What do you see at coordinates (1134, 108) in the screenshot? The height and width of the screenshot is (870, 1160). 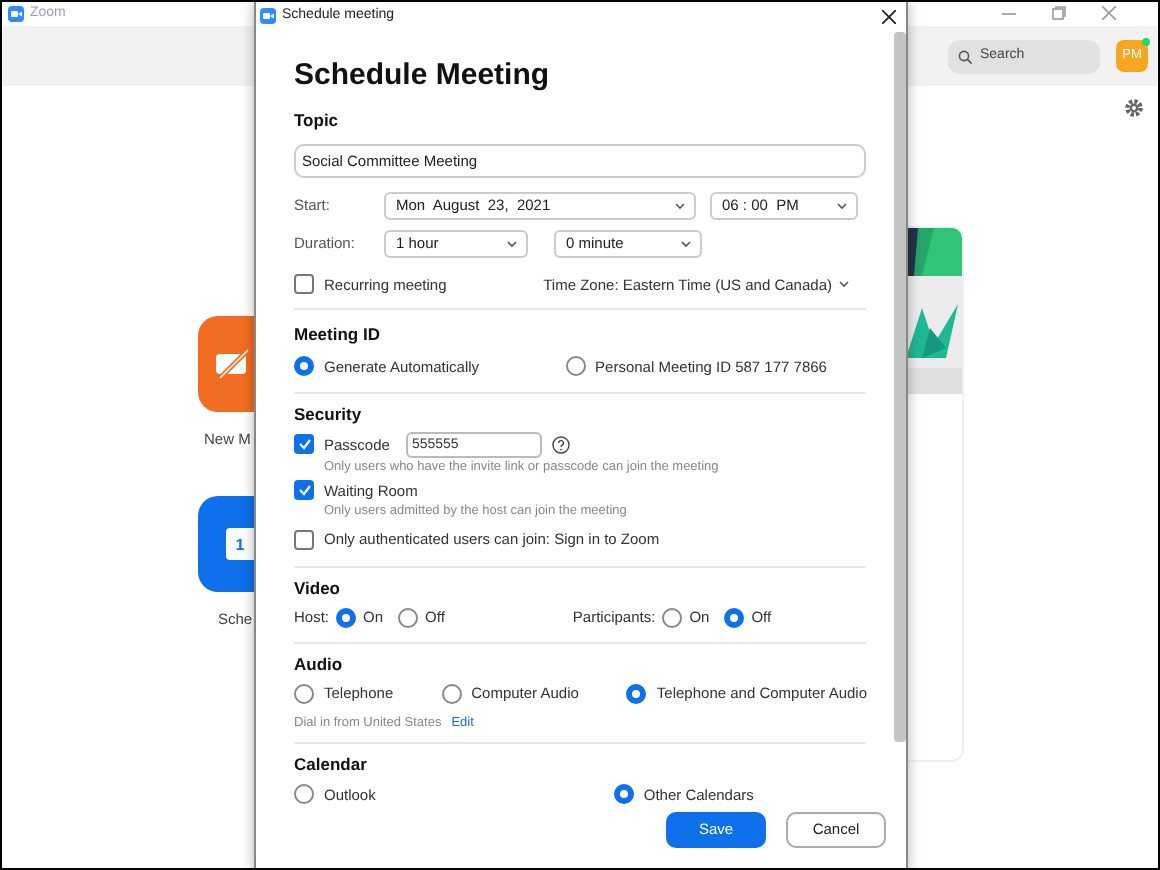 I see `settings-icon` at bounding box center [1134, 108].